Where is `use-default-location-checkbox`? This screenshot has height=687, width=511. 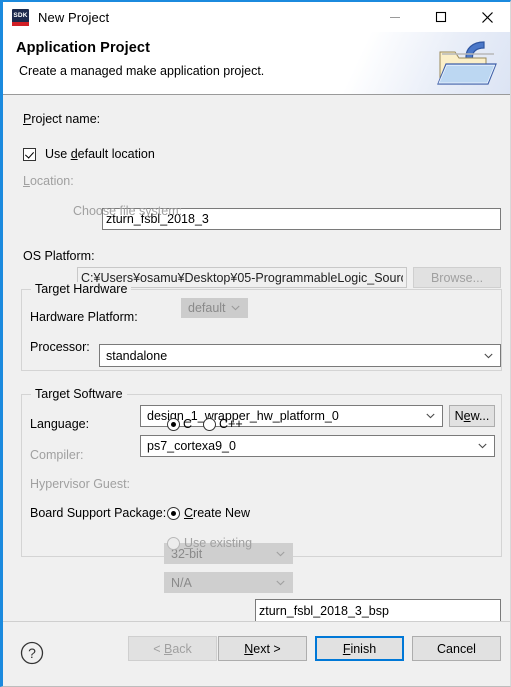
use-default-location-checkbox is located at coordinates (29, 154).